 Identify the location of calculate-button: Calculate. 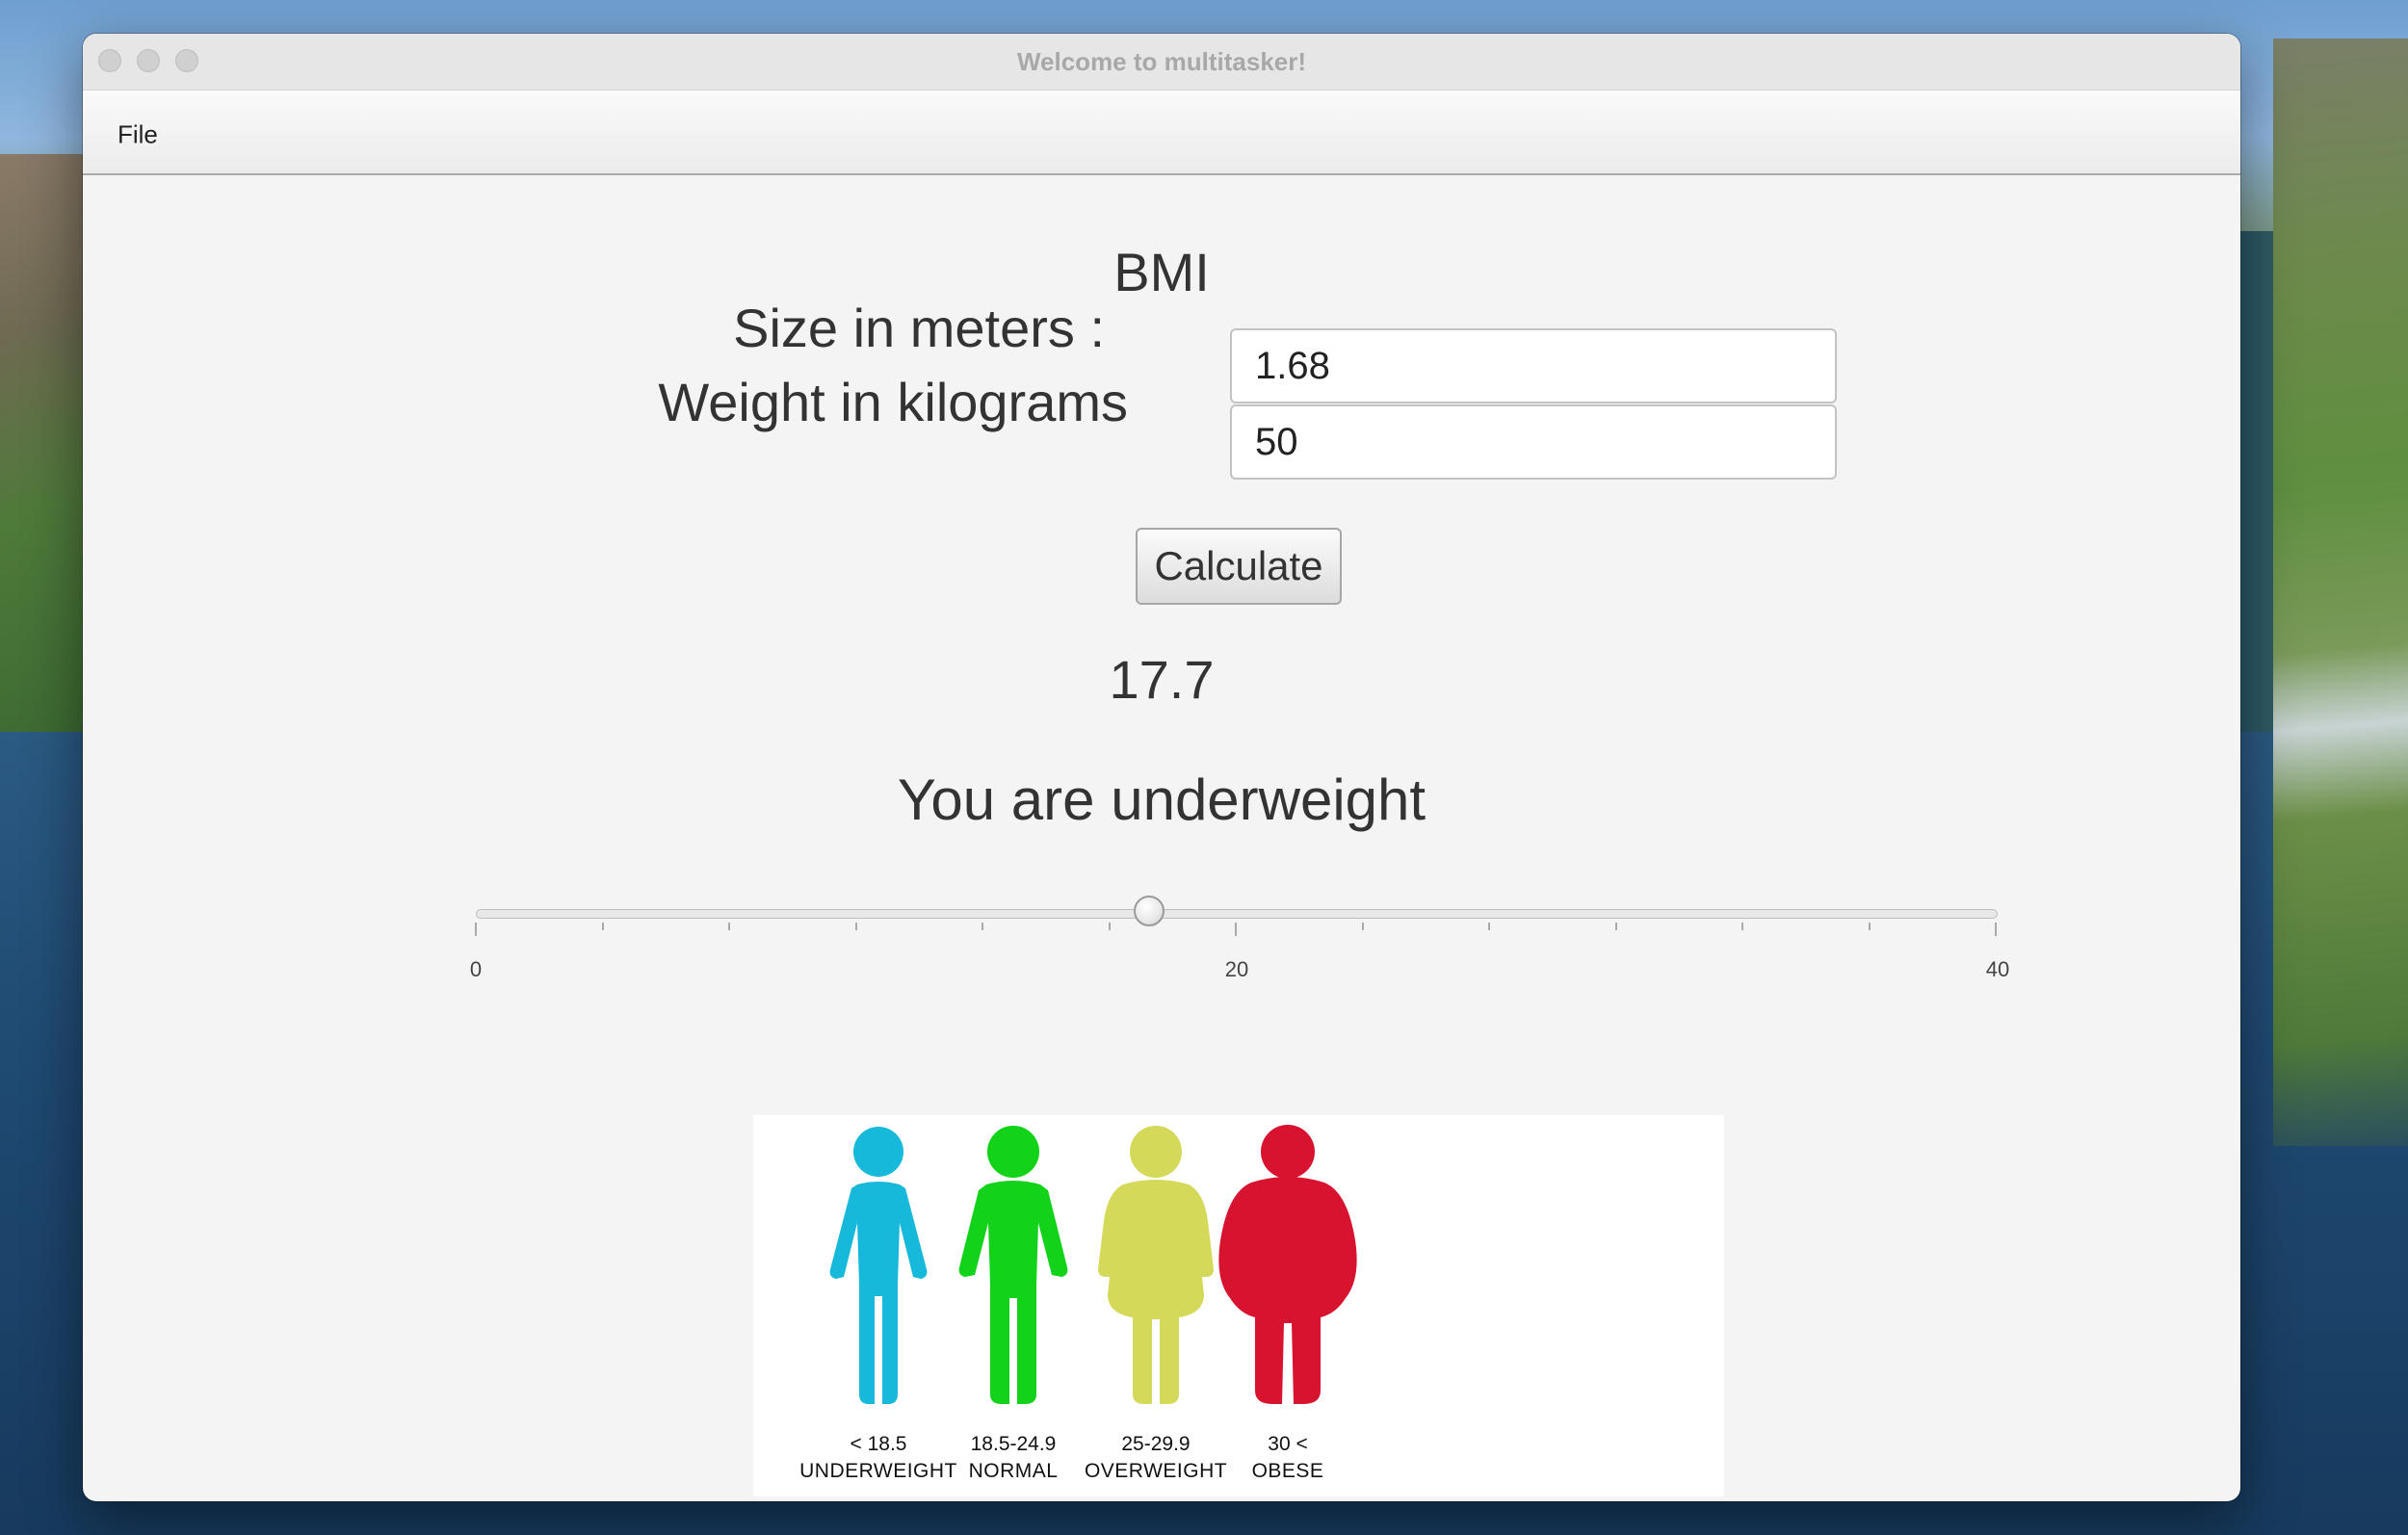
(1239, 566).